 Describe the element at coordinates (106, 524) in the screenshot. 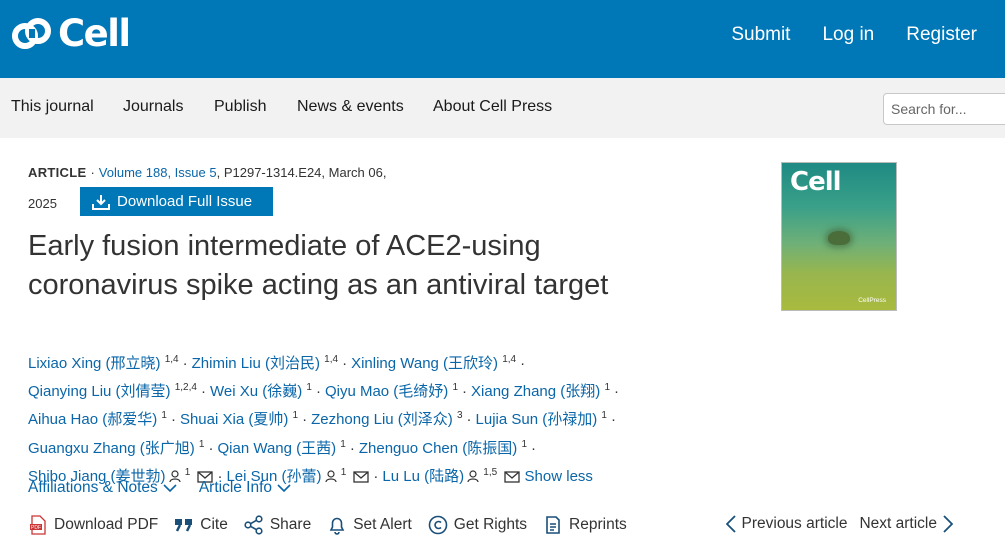

I see `download-pdf-label: Download PDF` at that location.